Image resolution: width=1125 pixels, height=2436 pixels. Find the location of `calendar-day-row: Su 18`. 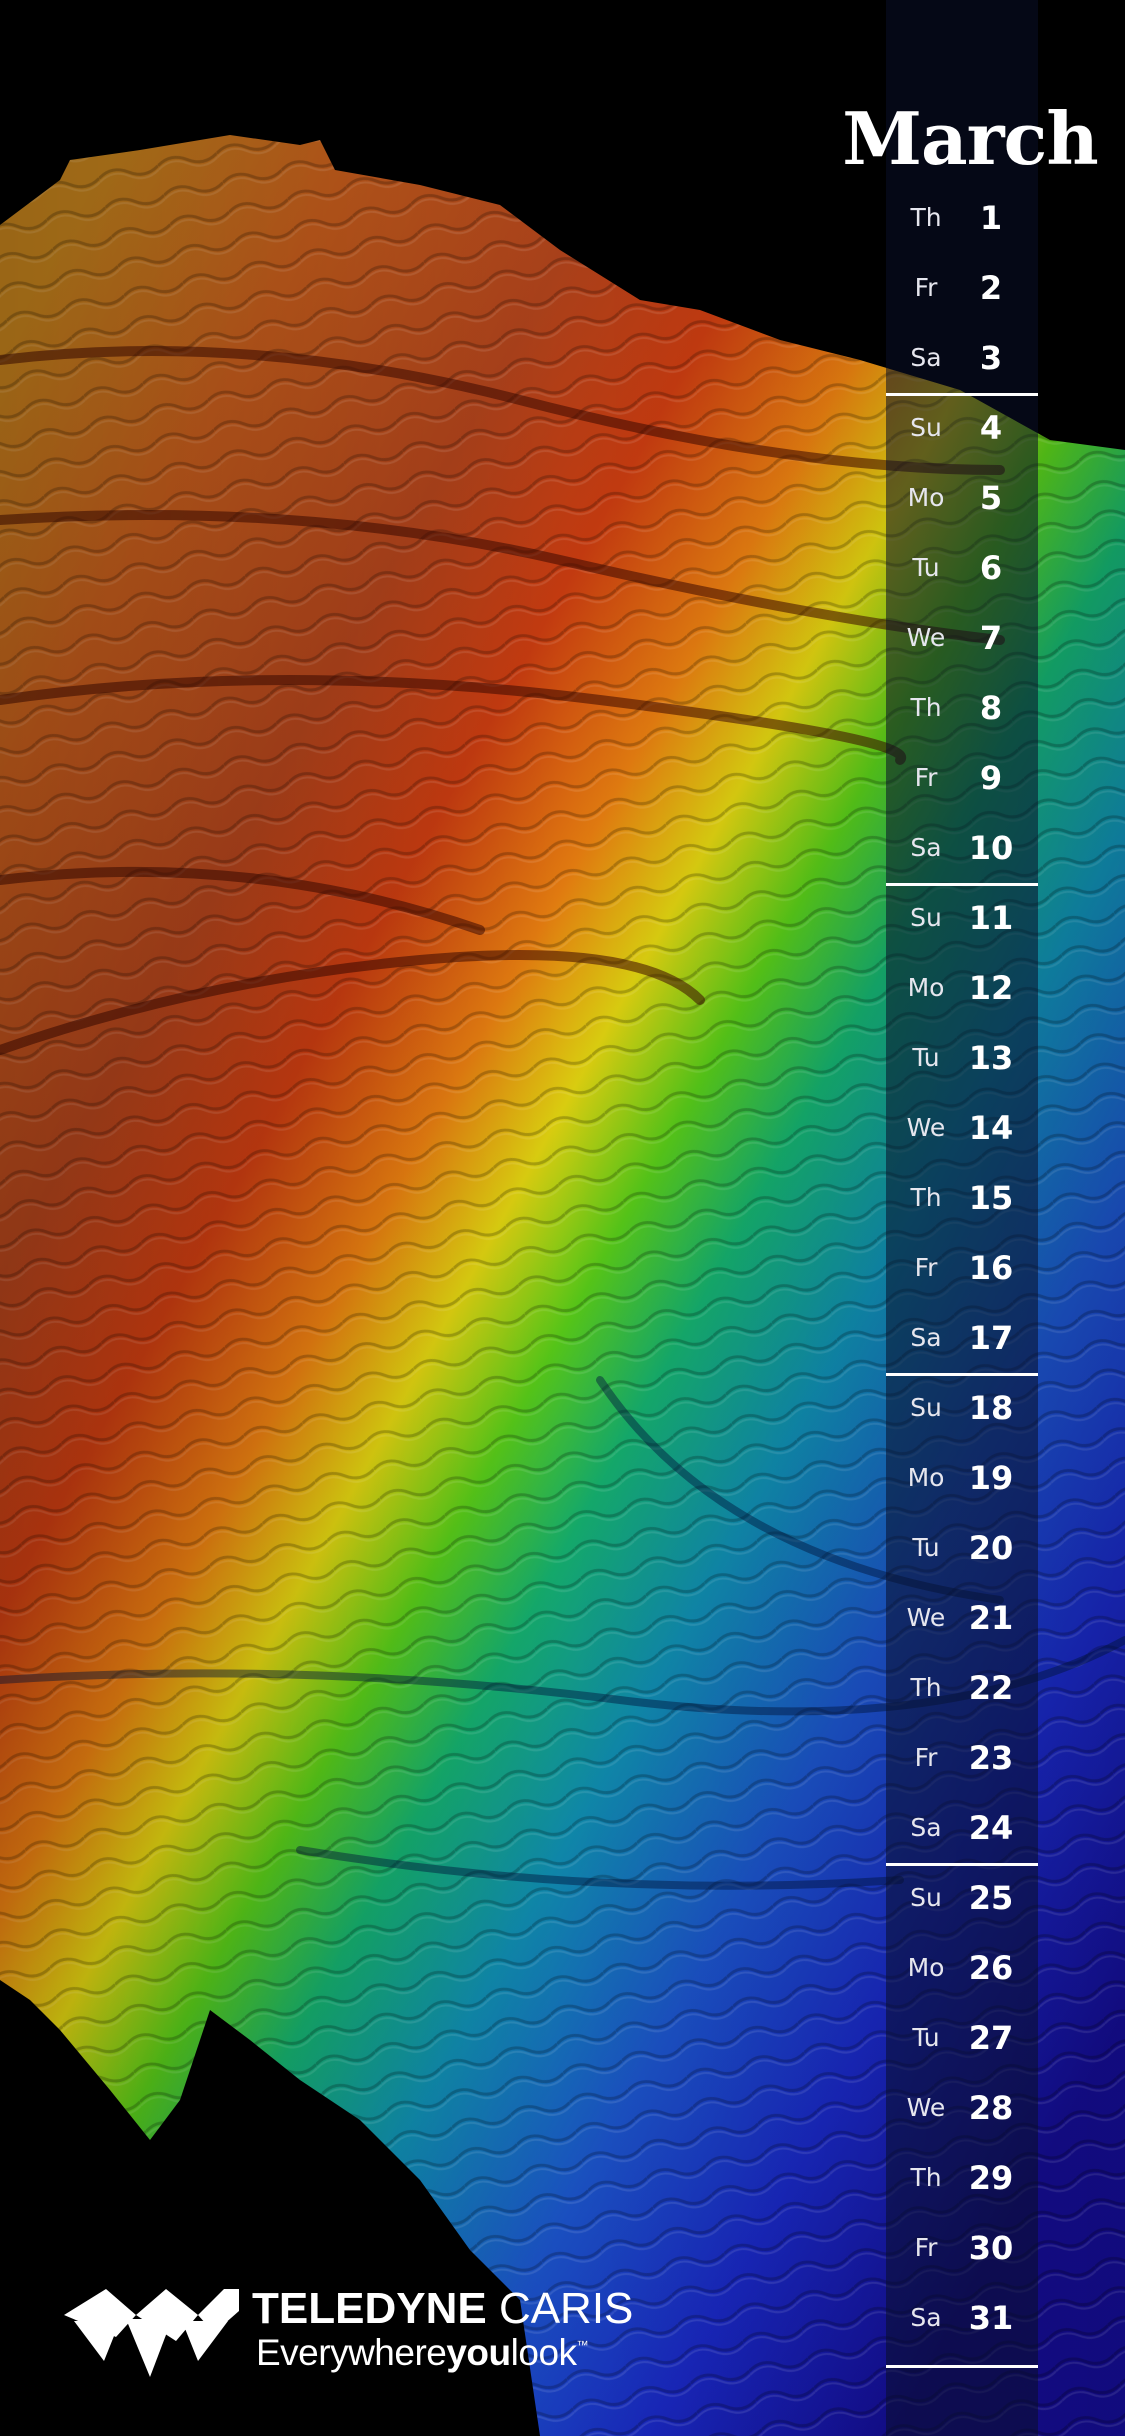

calendar-day-row: Su 18 is located at coordinates (962, 1408).